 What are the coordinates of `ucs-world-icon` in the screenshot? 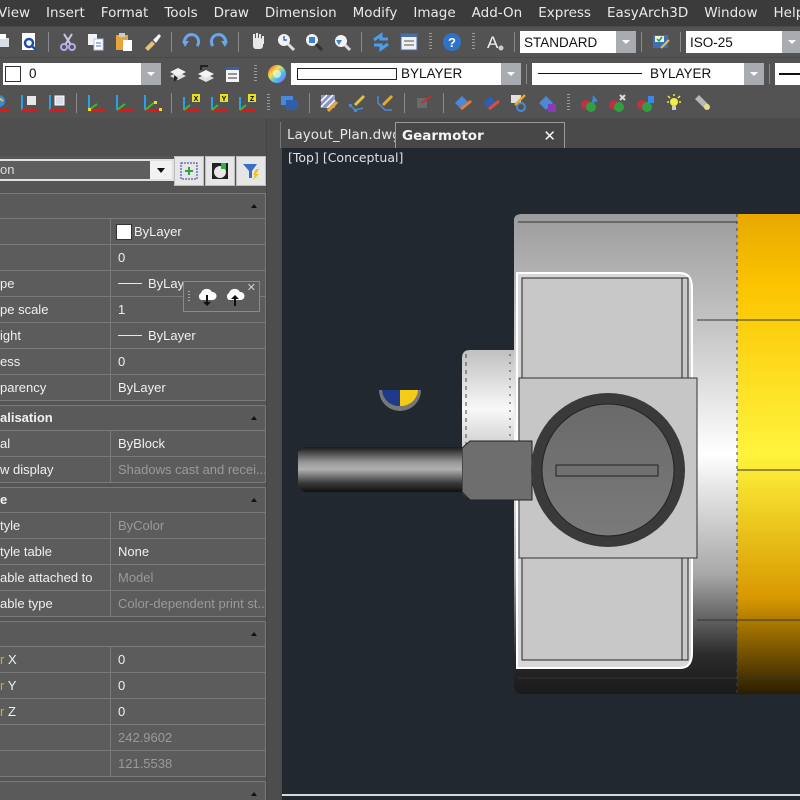 It's located at (6, 103).